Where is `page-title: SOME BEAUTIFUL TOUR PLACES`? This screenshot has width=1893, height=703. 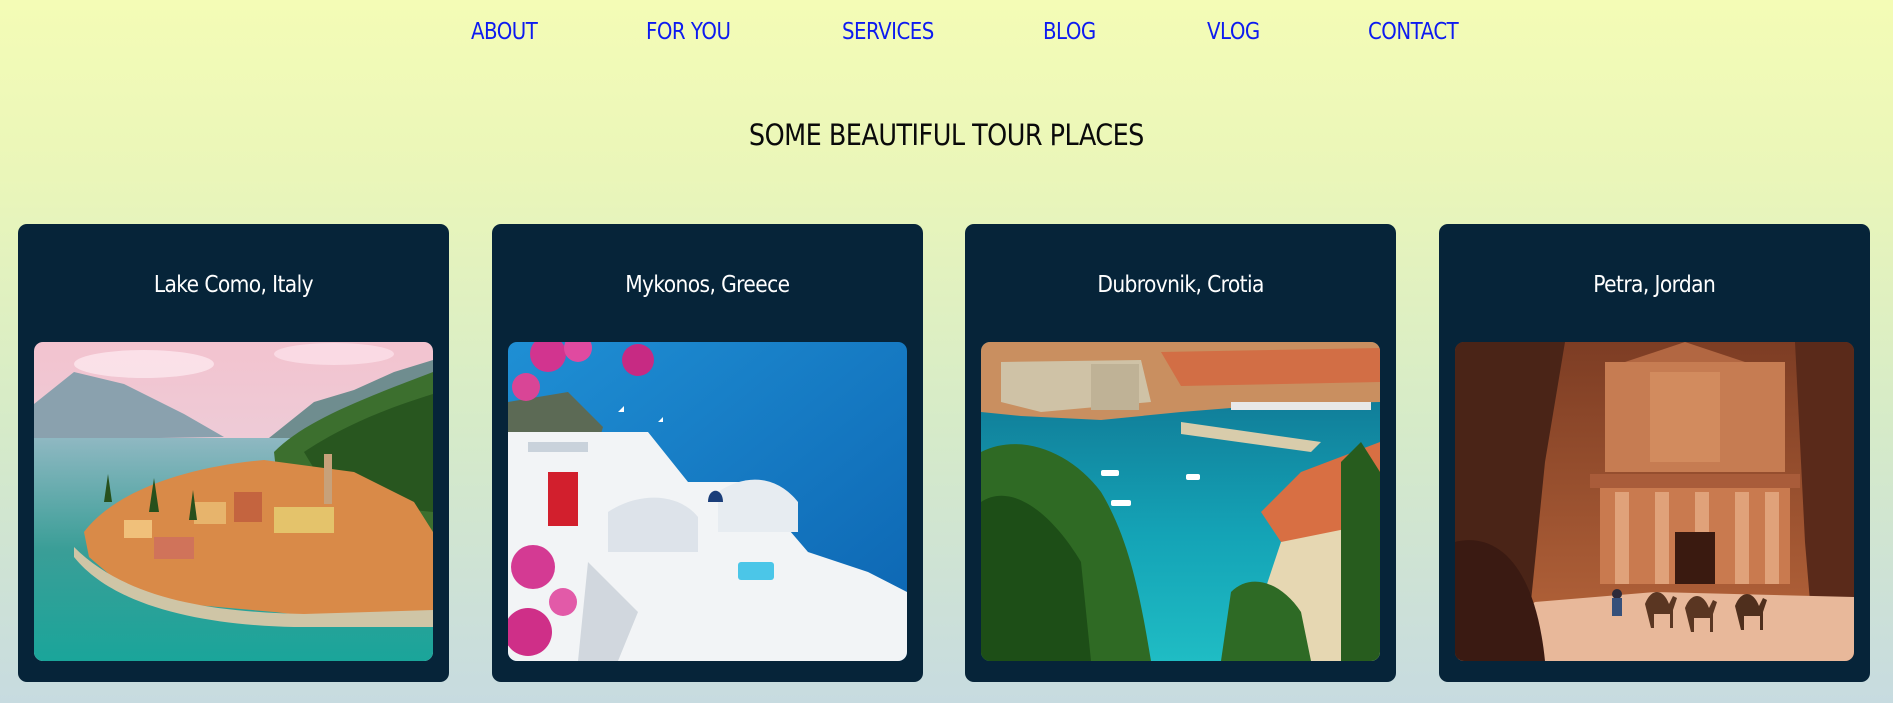
page-title: SOME BEAUTIFUL TOUR PLACES is located at coordinates (946, 135).